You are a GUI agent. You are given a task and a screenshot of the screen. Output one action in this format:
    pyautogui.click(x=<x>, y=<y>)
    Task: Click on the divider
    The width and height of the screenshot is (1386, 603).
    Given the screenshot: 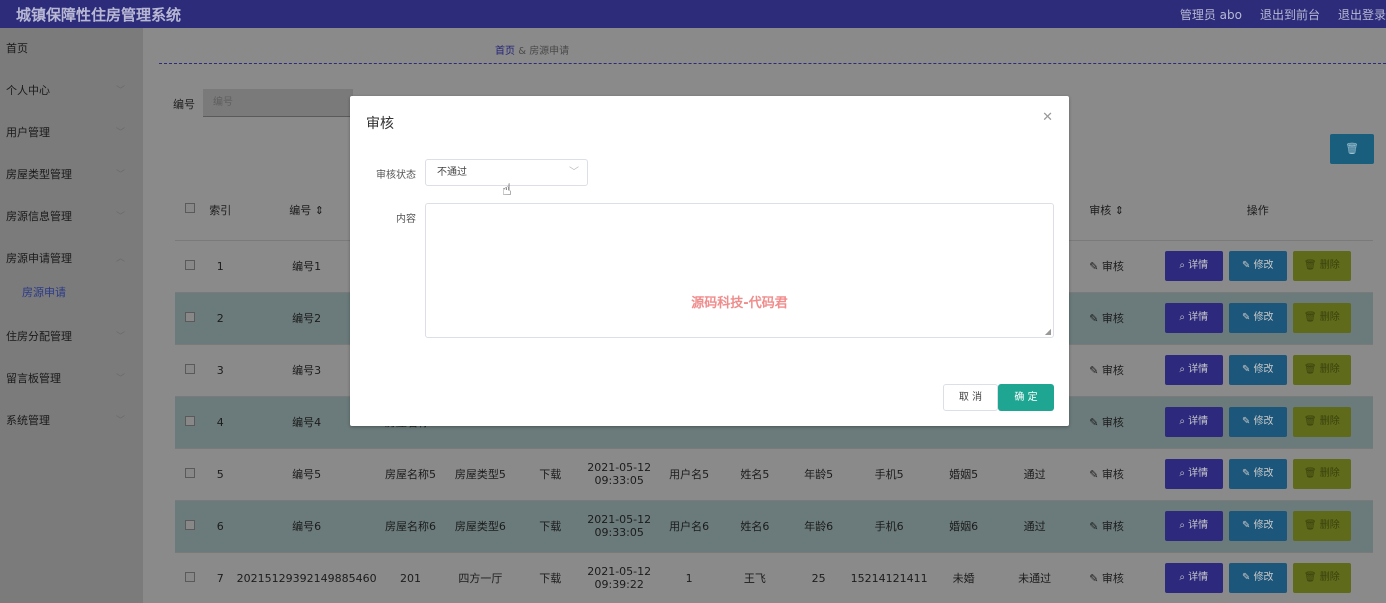 What is the action you would take?
    pyautogui.click(x=772, y=63)
    